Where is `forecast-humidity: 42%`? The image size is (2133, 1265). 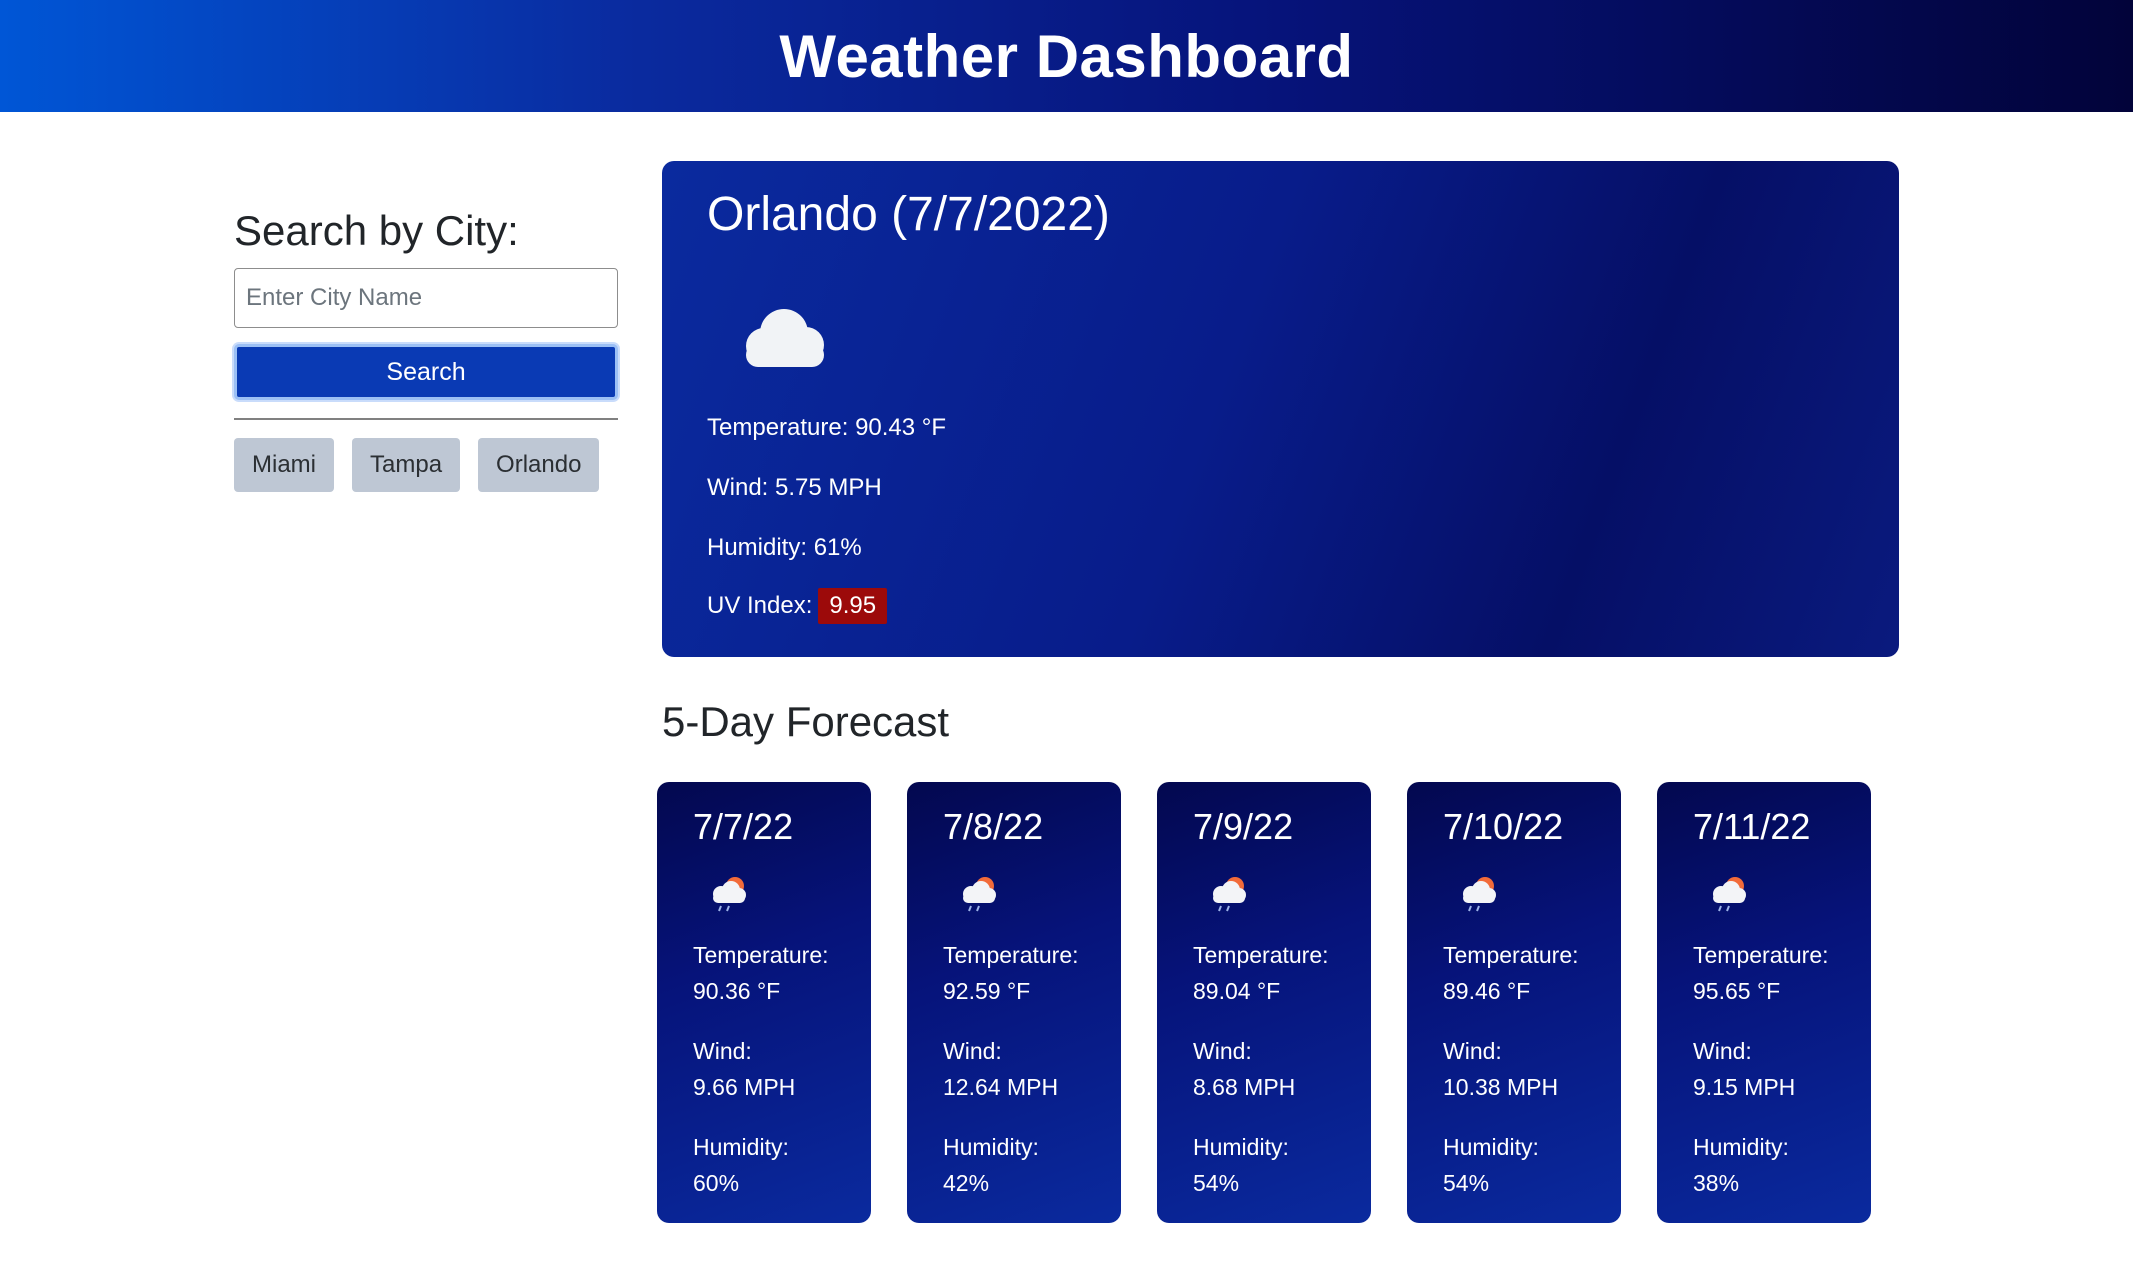 forecast-humidity: 42% is located at coordinates (966, 1183).